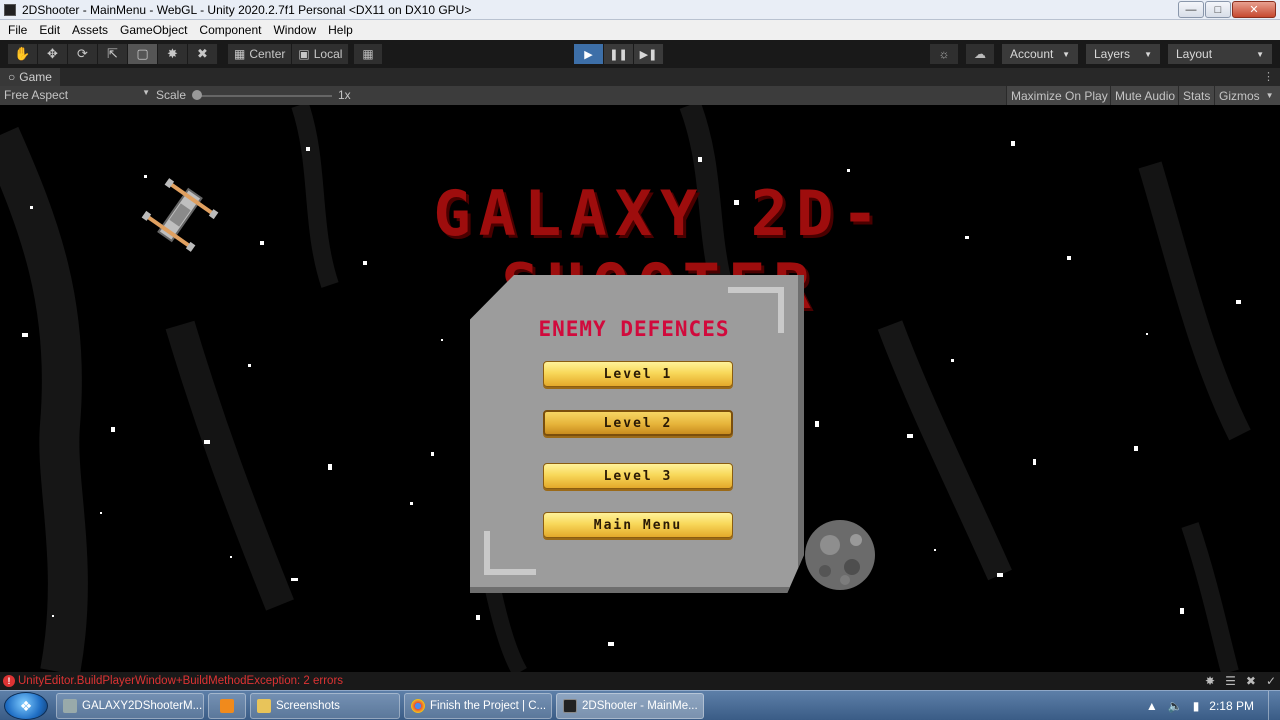 The width and height of the screenshot is (1280, 720). What do you see at coordinates (308, 706) in the screenshot?
I see `taskbar-item-label: Screenshots` at bounding box center [308, 706].